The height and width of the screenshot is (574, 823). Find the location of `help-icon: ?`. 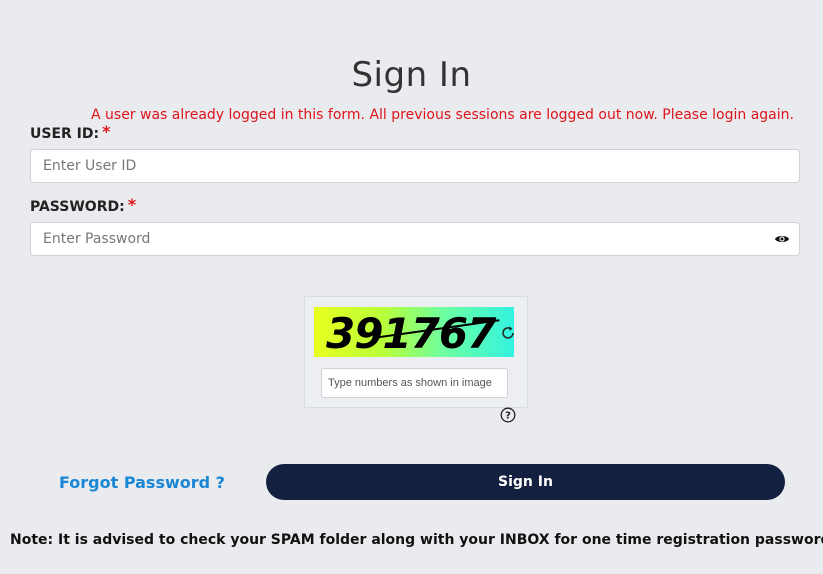

help-icon: ? is located at coordinates (508, 415).